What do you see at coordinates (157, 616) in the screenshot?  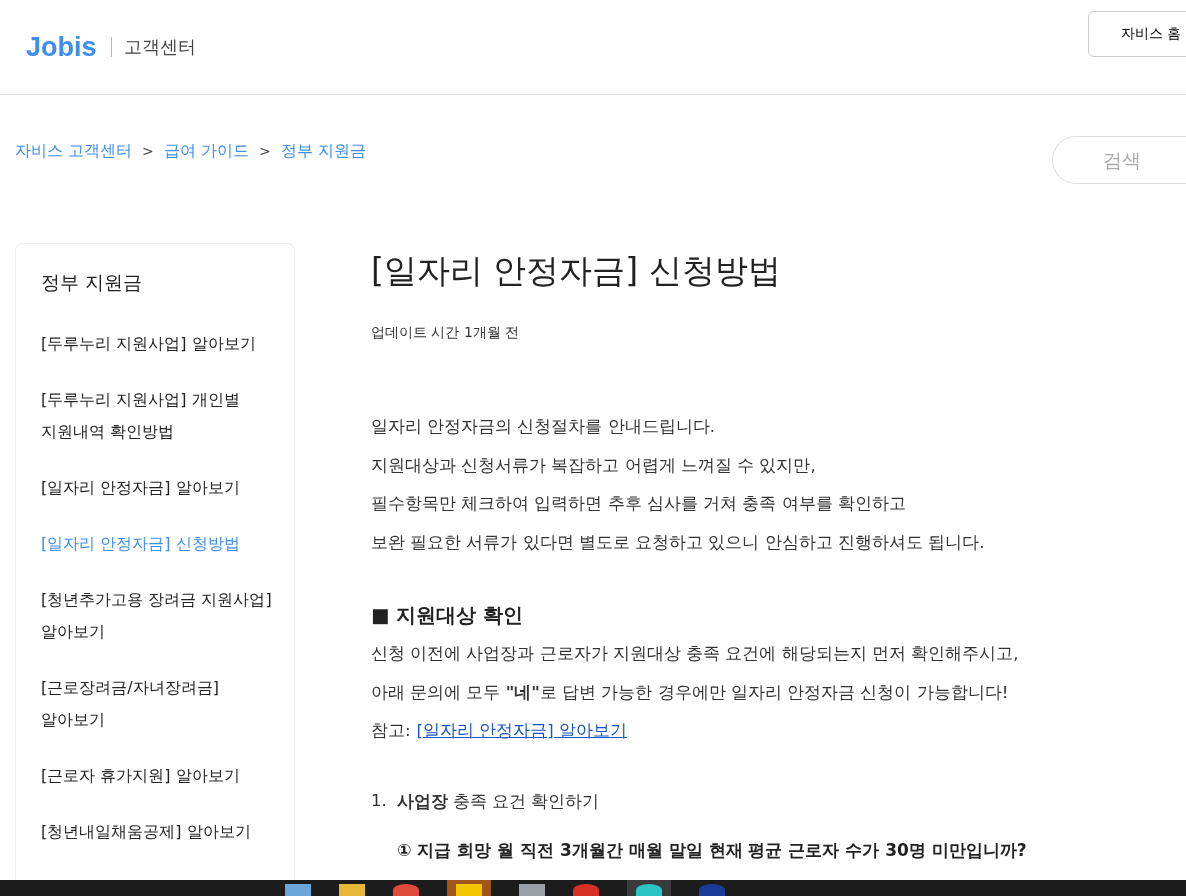 I see `sidebar-item: [청년추가고용 장려금 지원사업] 알아보기` at bounding box center [157, 616].